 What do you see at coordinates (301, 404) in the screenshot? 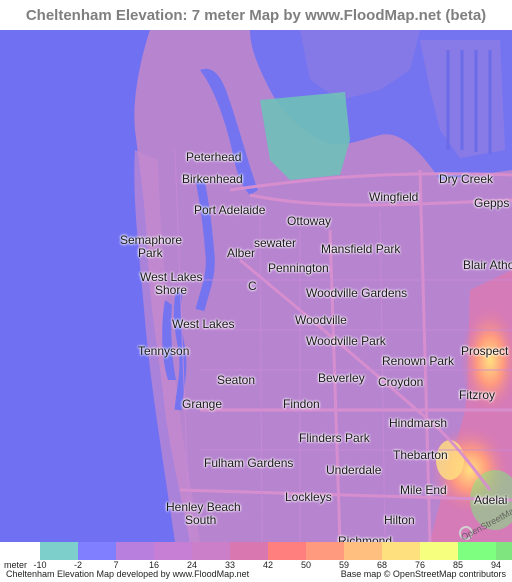
I see `place-label-findon: Findon` at bounding box center [301, 404].